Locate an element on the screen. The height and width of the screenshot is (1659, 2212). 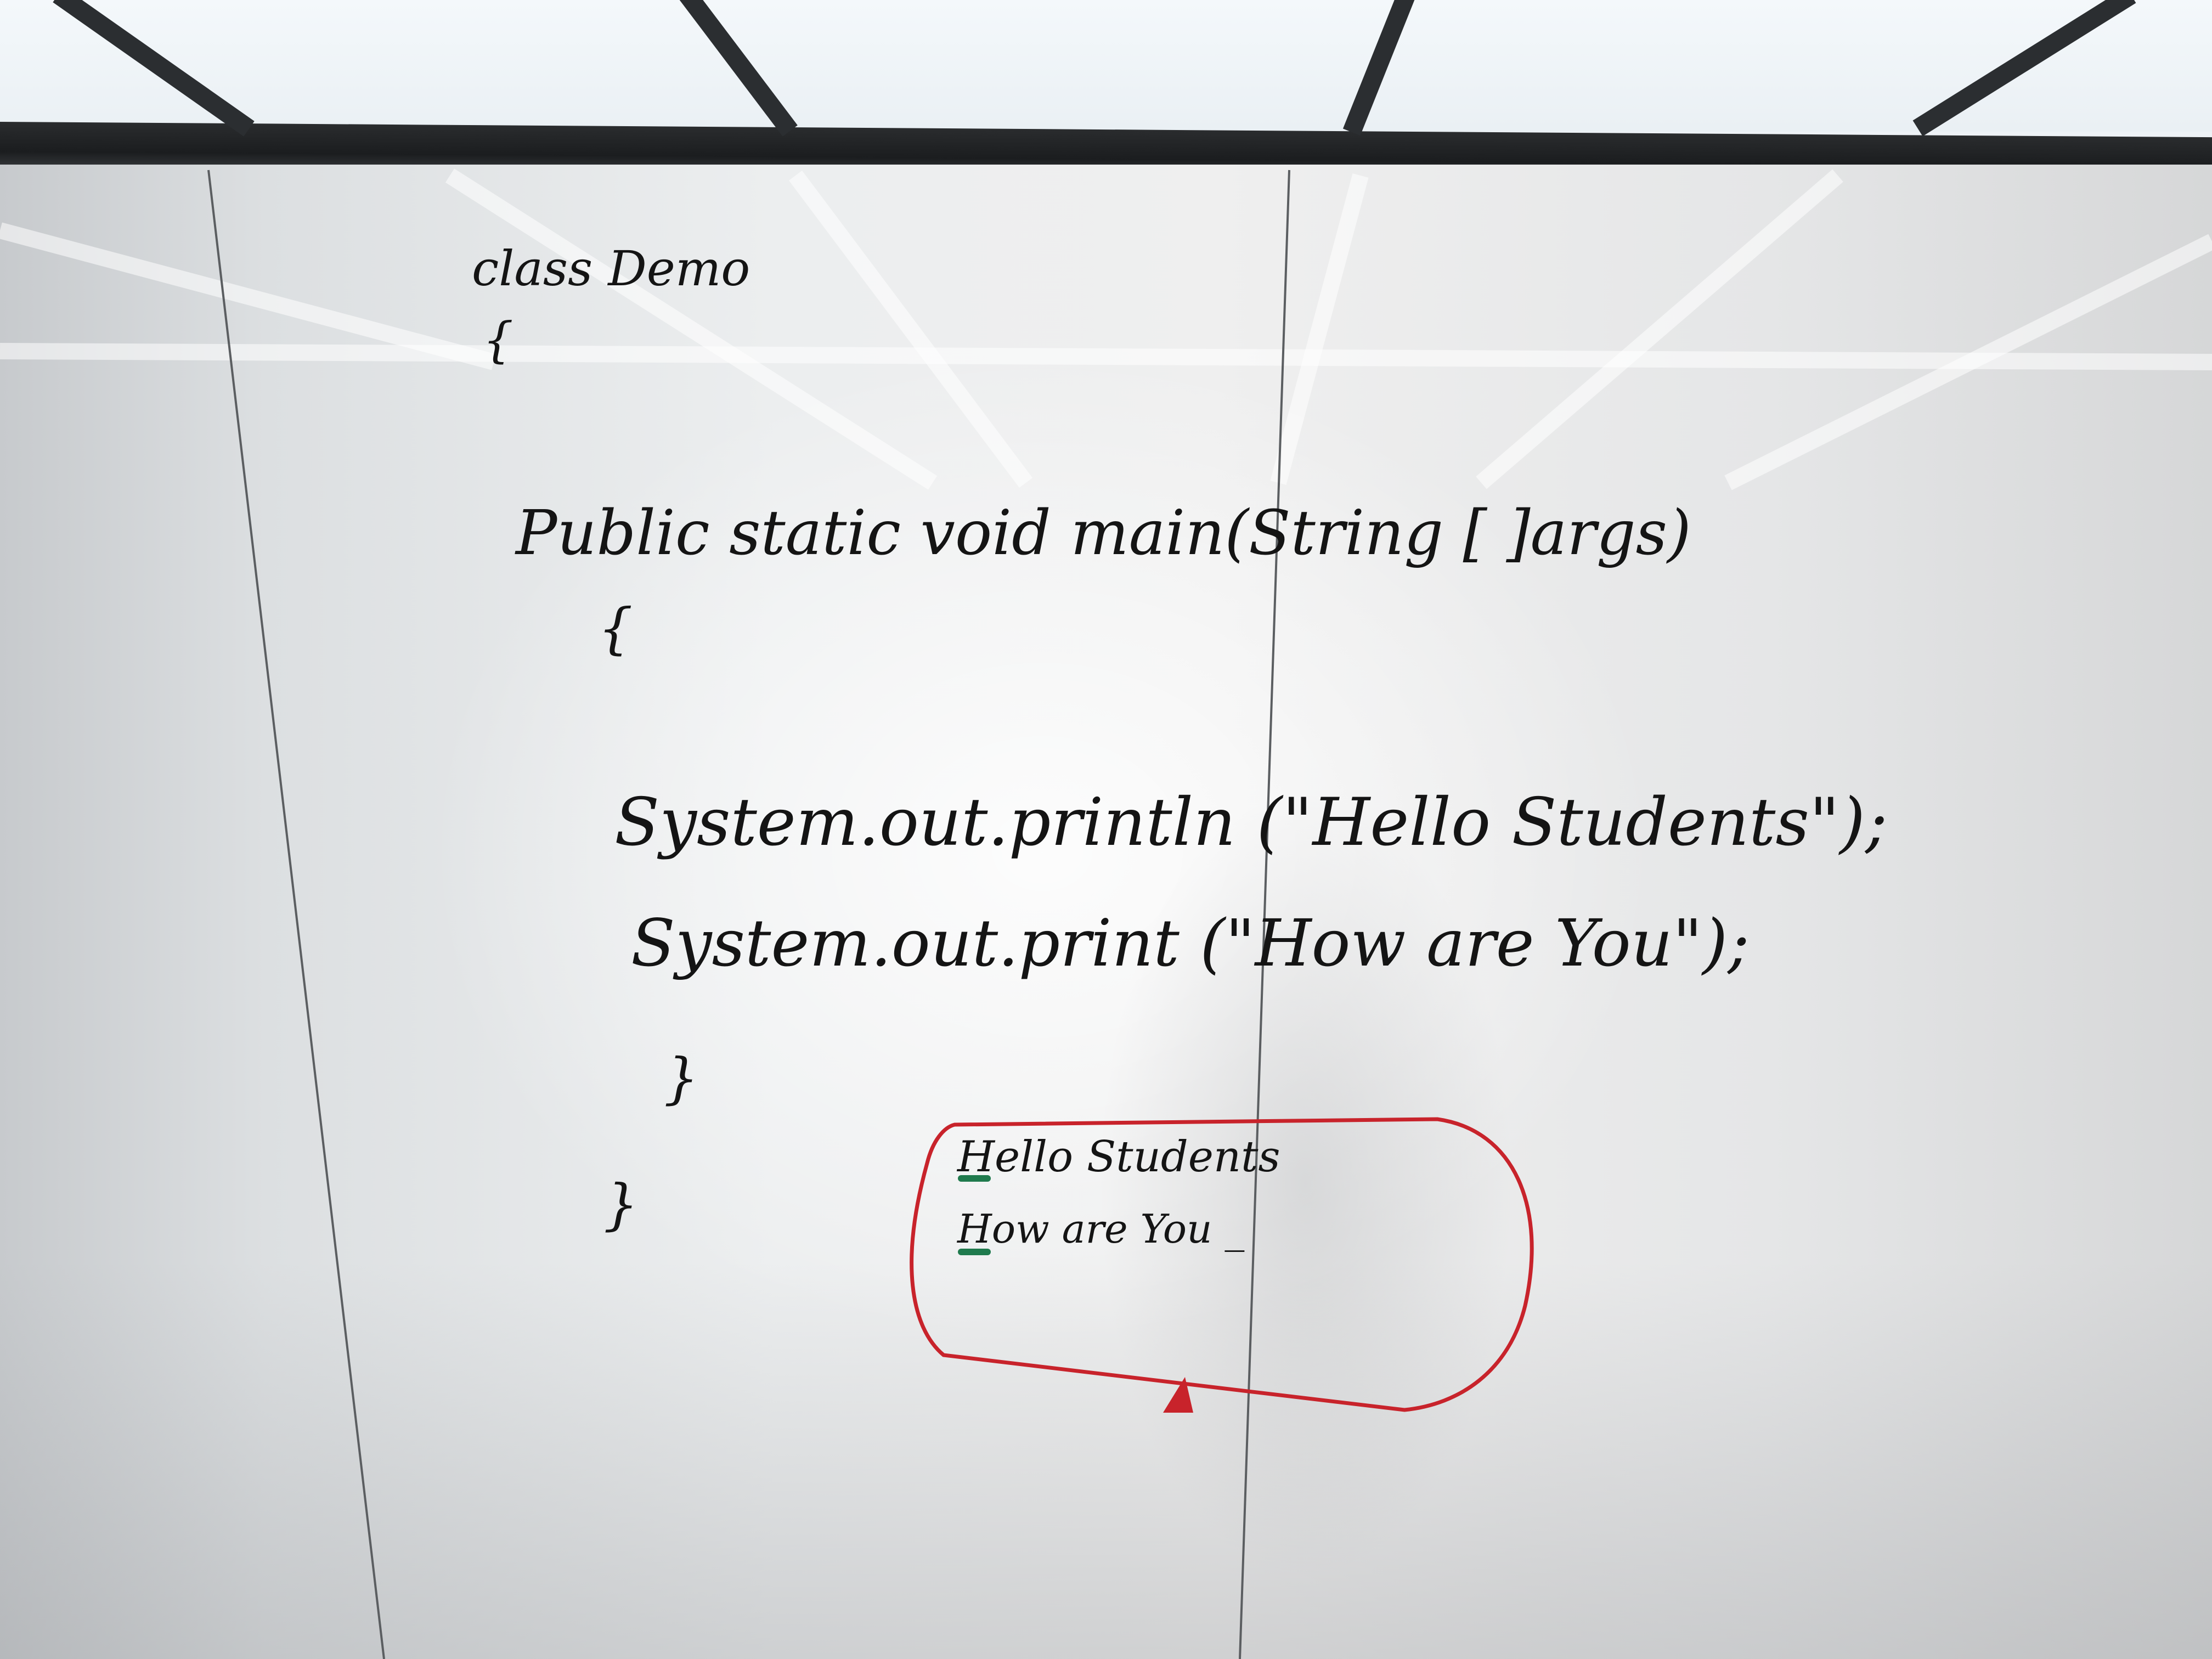
code-line-6: System.out.print ("How are You"); is located at coordinates (1190, 943).